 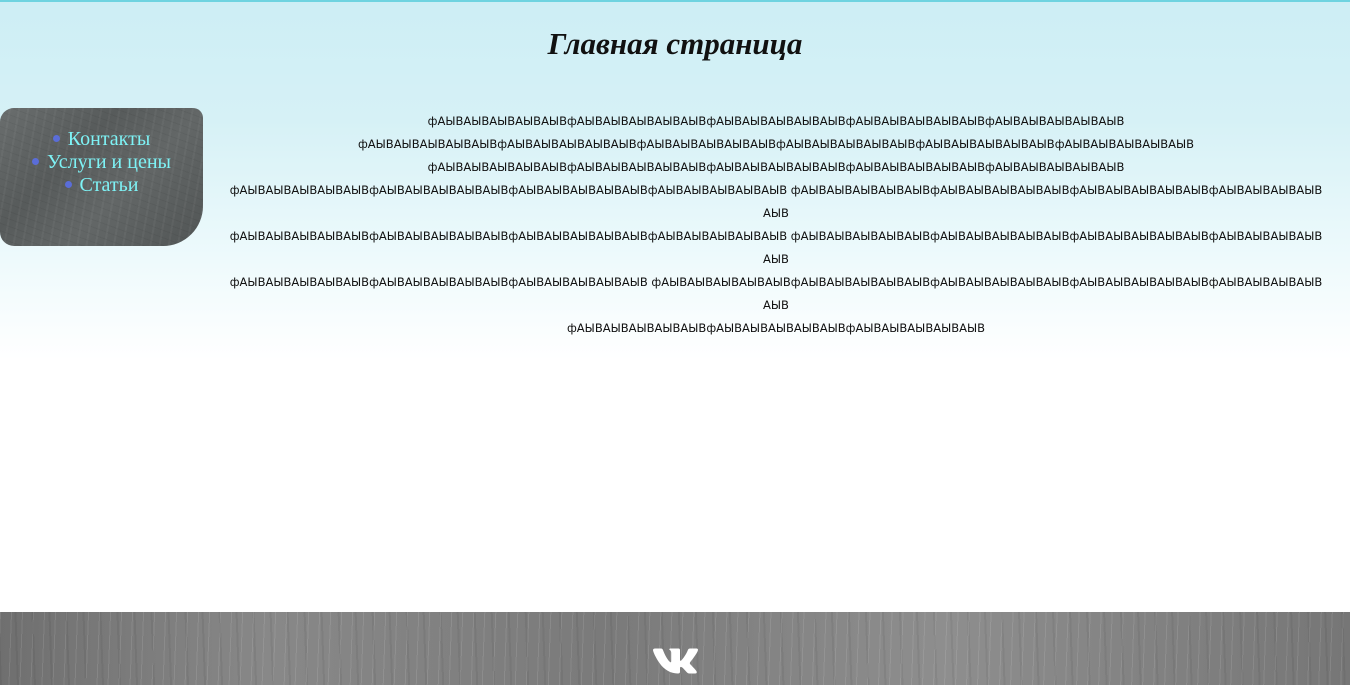 I want to click on sidebar-item-services: Услуги и цены, so click(x=101, y=162).